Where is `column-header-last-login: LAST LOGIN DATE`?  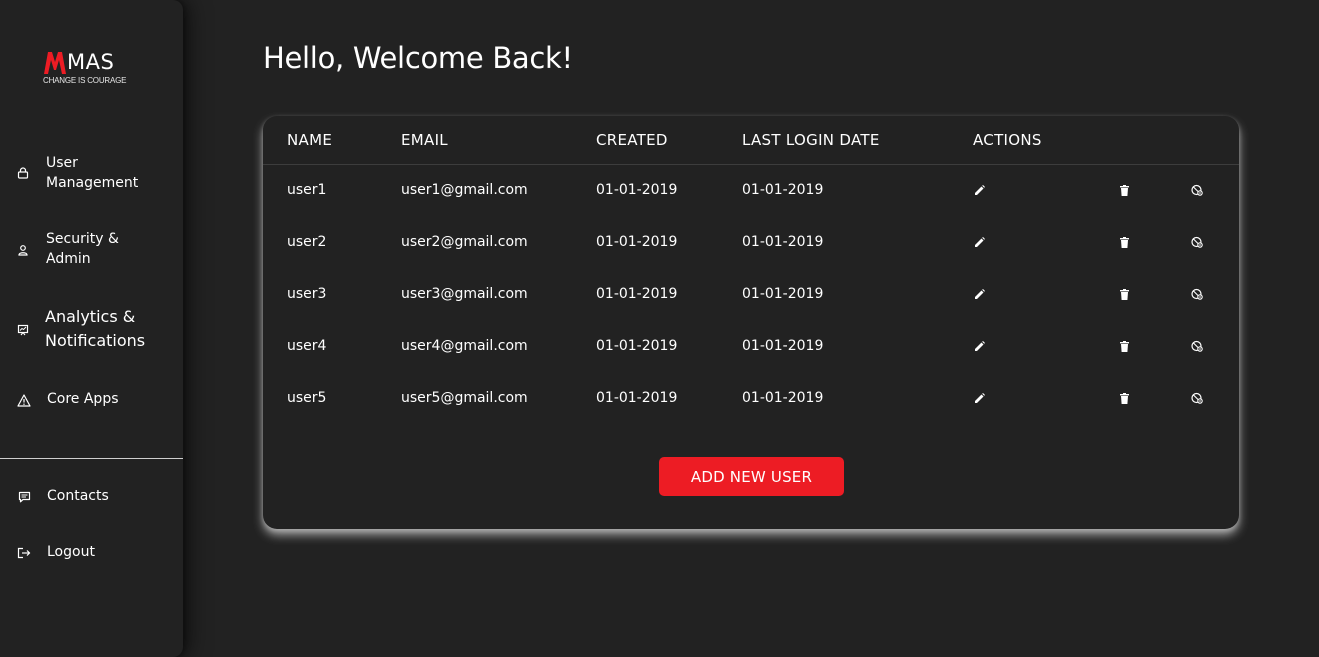 column-header-last-login: LAST LOGIN DATE is located at coordinates (811, 140).